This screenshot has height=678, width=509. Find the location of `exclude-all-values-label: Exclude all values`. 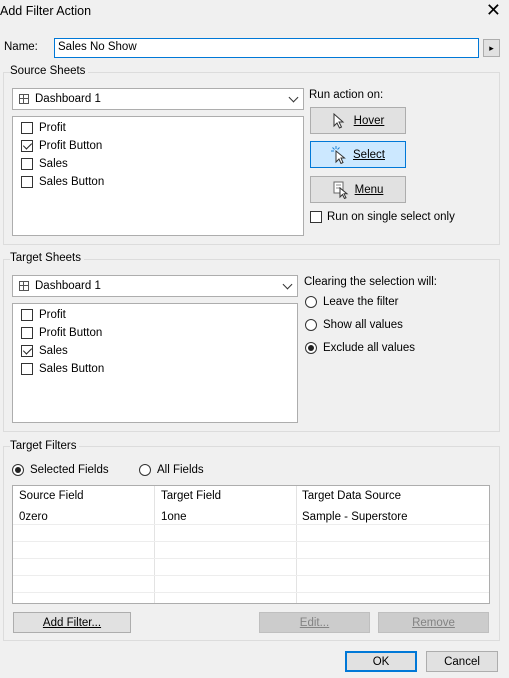

exclude-all-values-label: Exclude all values is located at coordinates (369, 348).